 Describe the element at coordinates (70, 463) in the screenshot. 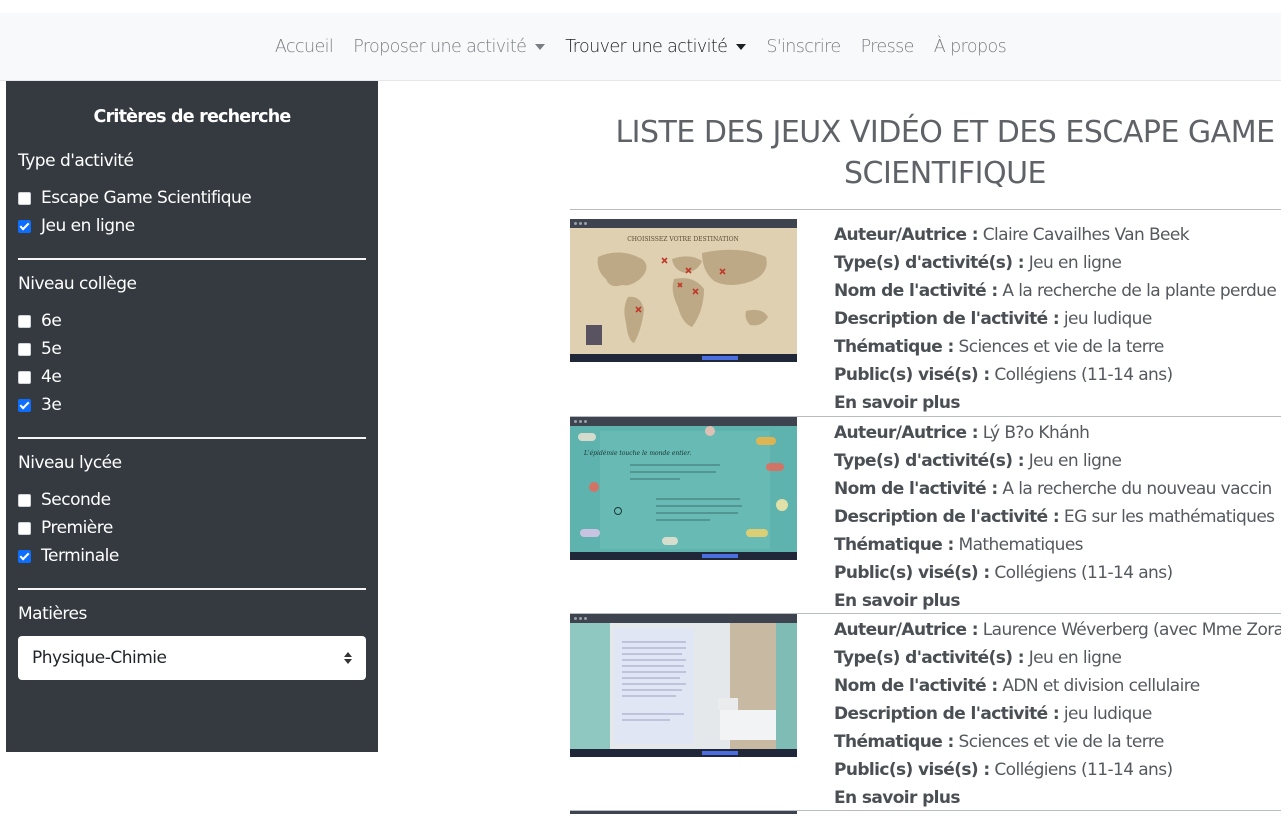

I see `lycee-level-heading: Niveau lycée` at that location.